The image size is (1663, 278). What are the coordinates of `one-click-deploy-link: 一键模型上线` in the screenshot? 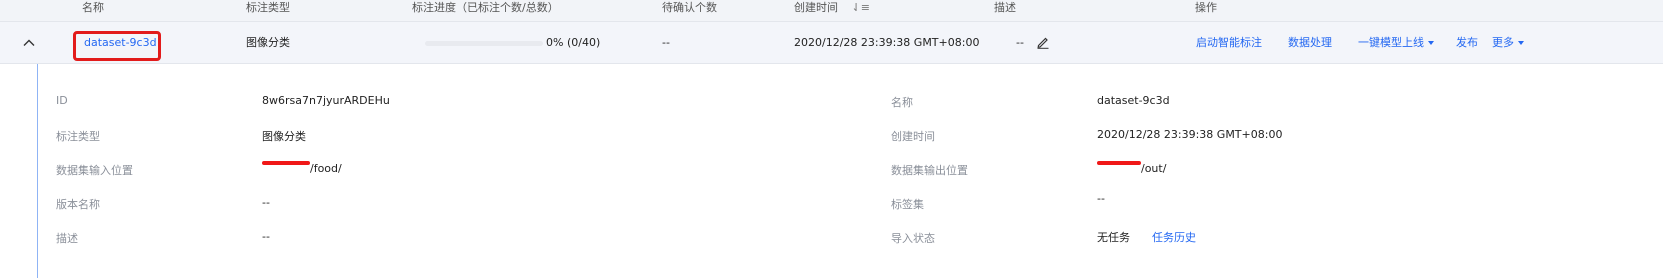 It's located at (1396, 43).